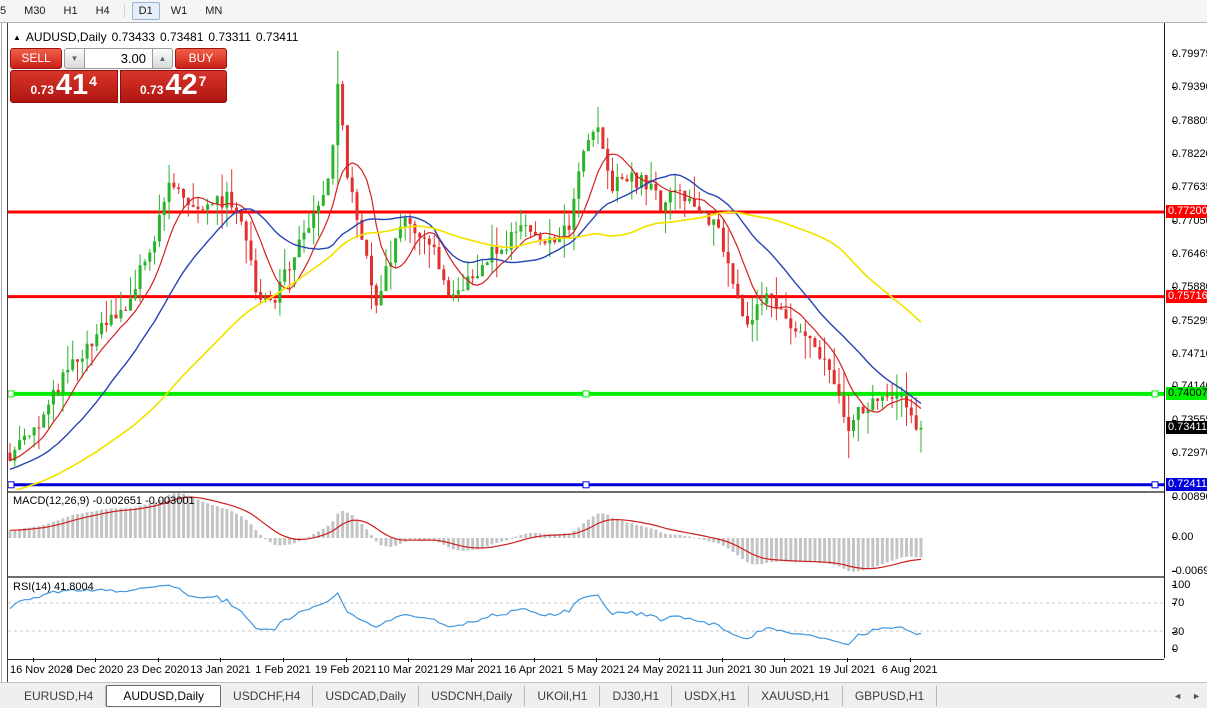 This screenshot has width=1207, height=708. I want to click on timeframe-button-w1: W1, so click(179, 11).